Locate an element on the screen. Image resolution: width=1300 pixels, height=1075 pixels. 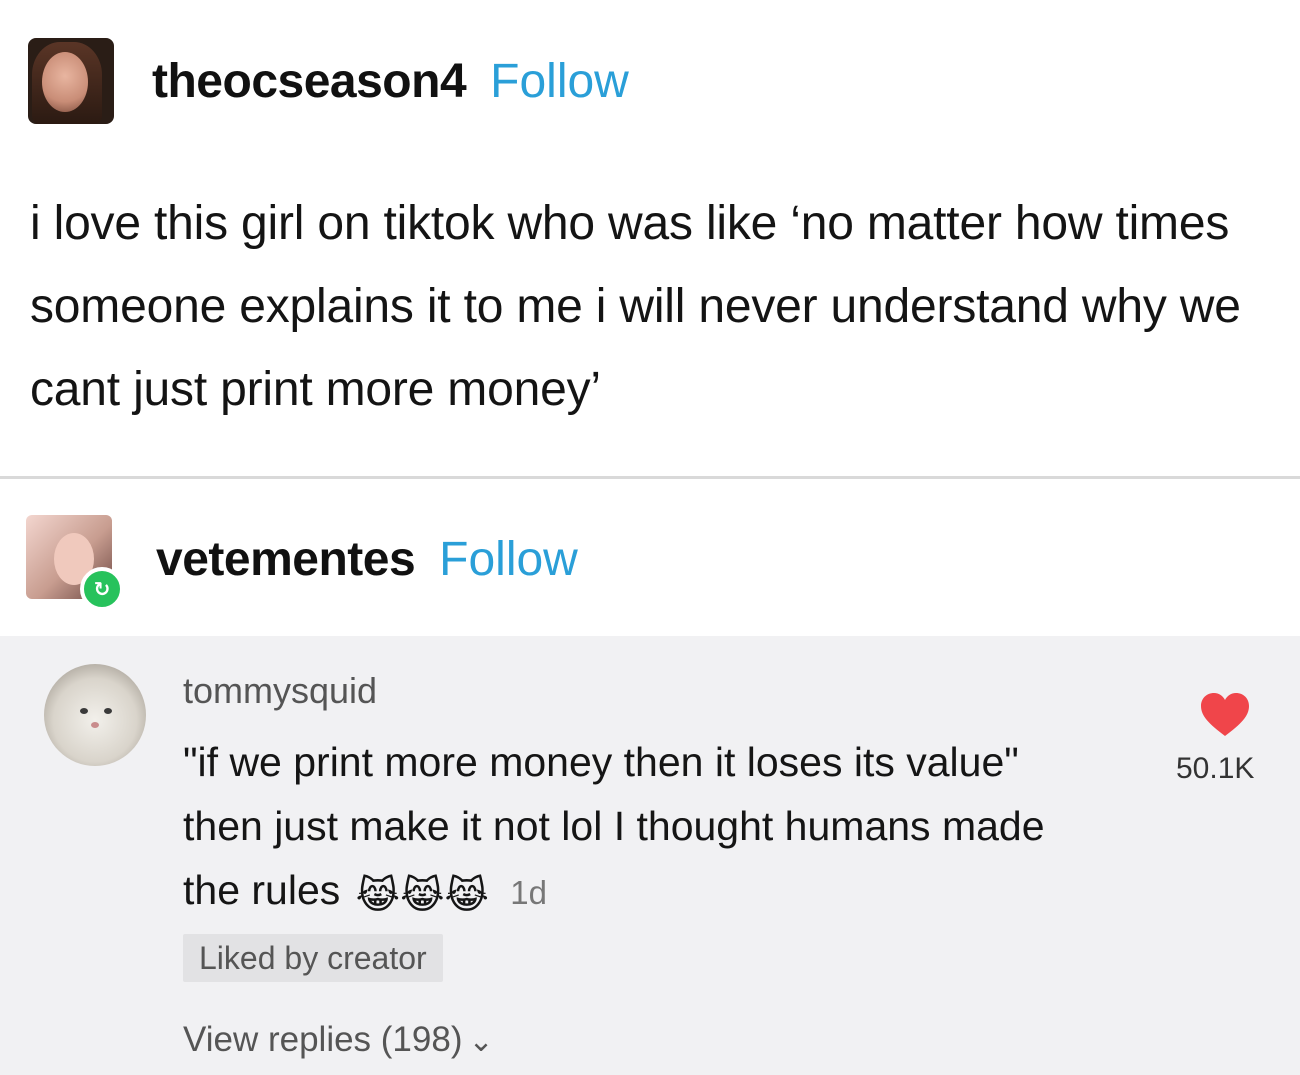
avatar is located at coordinates (71, 81).